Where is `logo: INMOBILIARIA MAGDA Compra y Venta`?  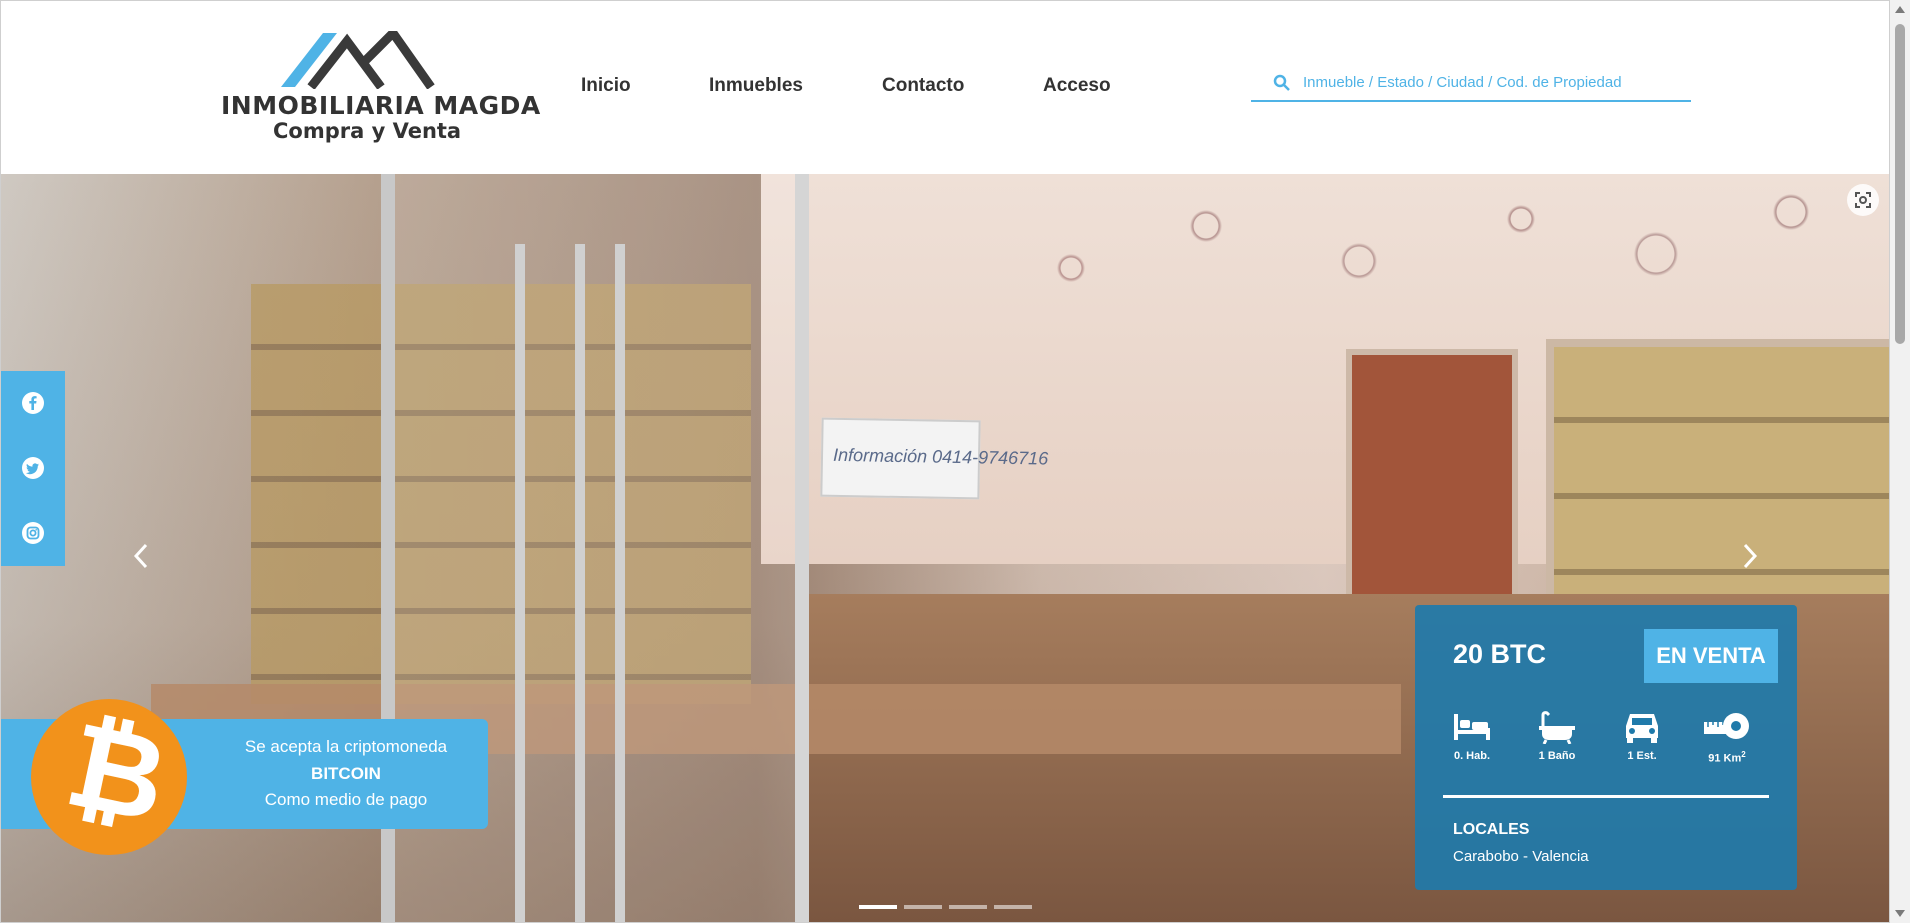 logo: INMOBILIARIA MAGDA Compra y Venta is located at coordinates (378, 88).